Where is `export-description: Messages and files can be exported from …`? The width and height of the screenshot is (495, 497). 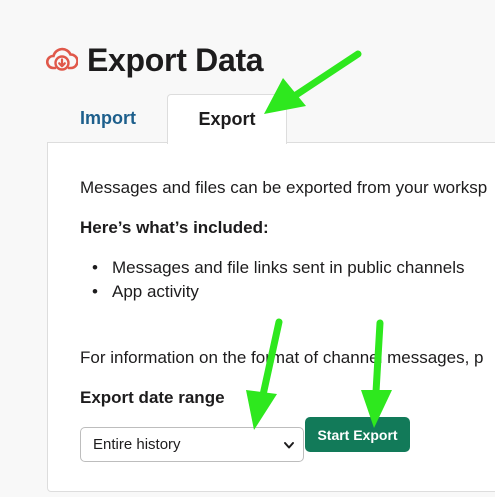 export-description: Messages and files can be exported from … is located at coordinates (284, 187).